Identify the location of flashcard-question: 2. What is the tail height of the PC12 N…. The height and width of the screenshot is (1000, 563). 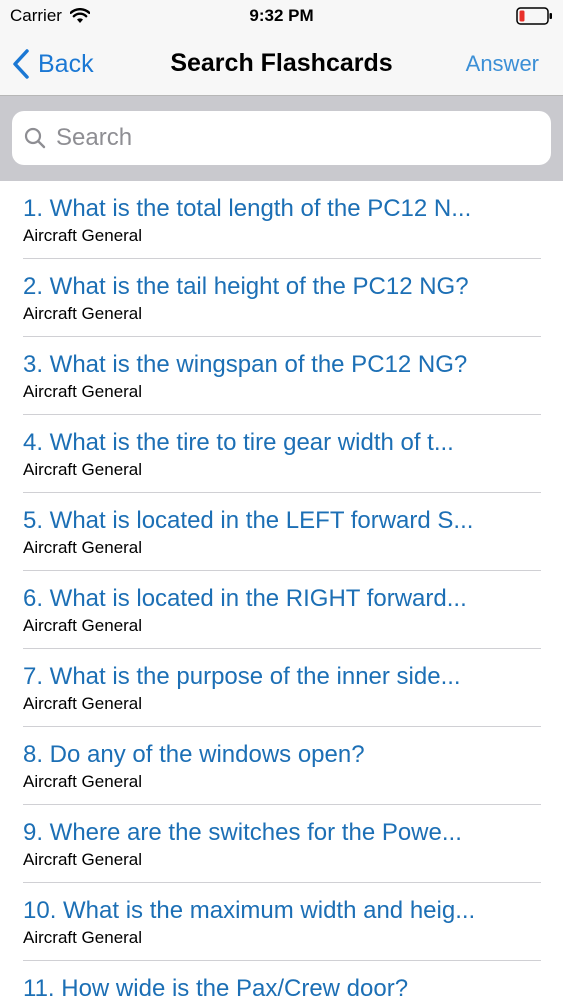
(246, 286).